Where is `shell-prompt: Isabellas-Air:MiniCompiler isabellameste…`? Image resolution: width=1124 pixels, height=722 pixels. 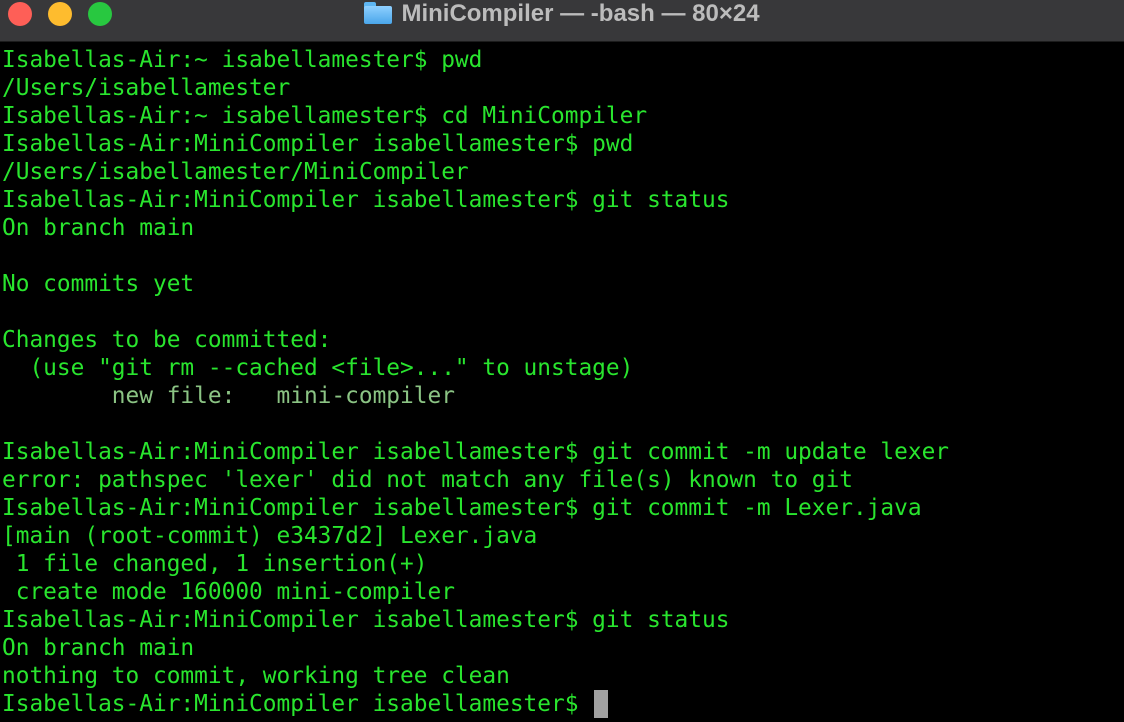
shell-prompt: Isabellas-Air:MiniCompiler isabellameste… is located at coordinates (297, 704).